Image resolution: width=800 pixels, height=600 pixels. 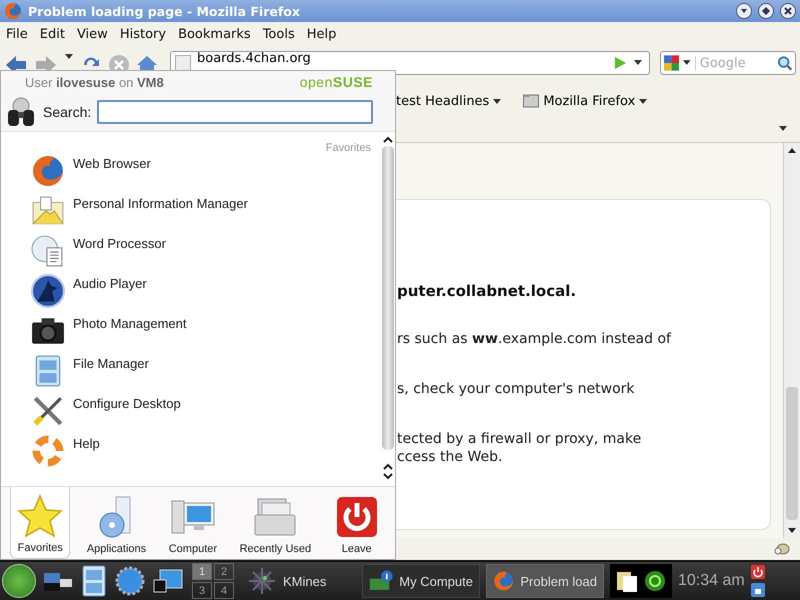 What do you see at coordinates (672, 63) in the screenshot?
I see `google-icon` at bounding box center [672, 63].